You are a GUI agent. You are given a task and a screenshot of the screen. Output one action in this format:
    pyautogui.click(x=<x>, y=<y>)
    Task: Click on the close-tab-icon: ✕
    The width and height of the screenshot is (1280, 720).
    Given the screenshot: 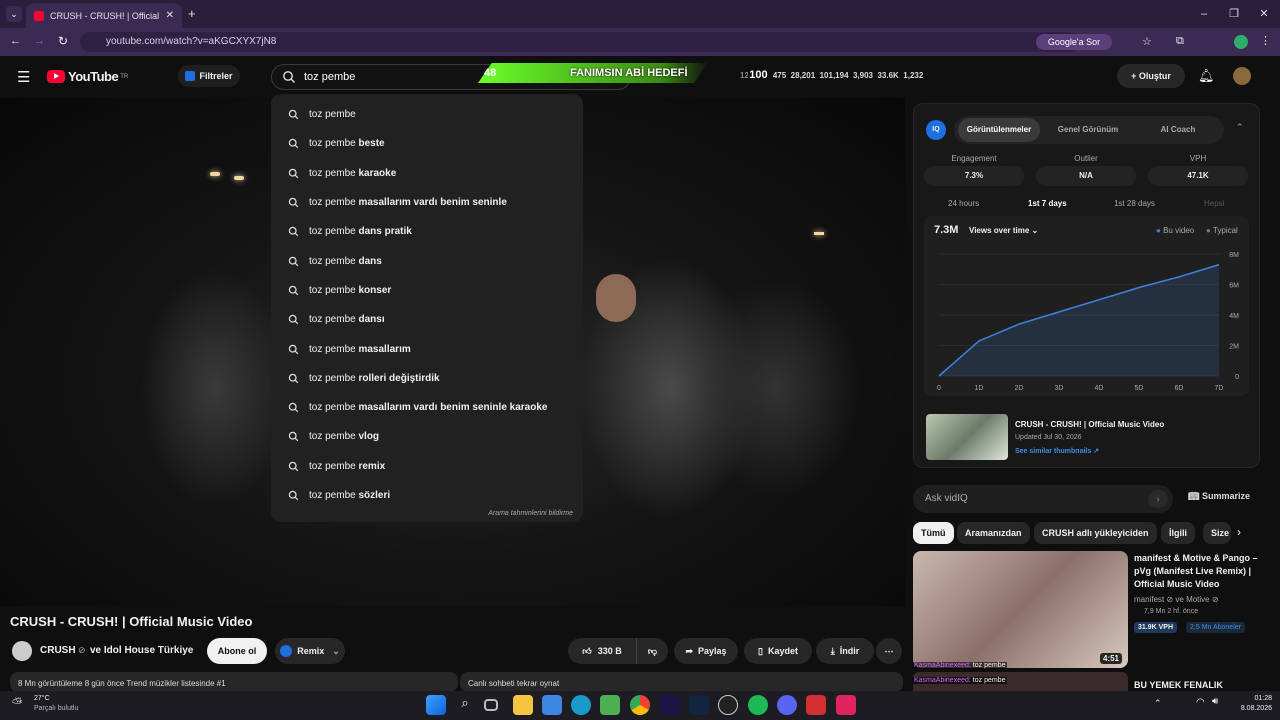 What is the action you would take?
    pyautogui.click(x=170, y=15)
    